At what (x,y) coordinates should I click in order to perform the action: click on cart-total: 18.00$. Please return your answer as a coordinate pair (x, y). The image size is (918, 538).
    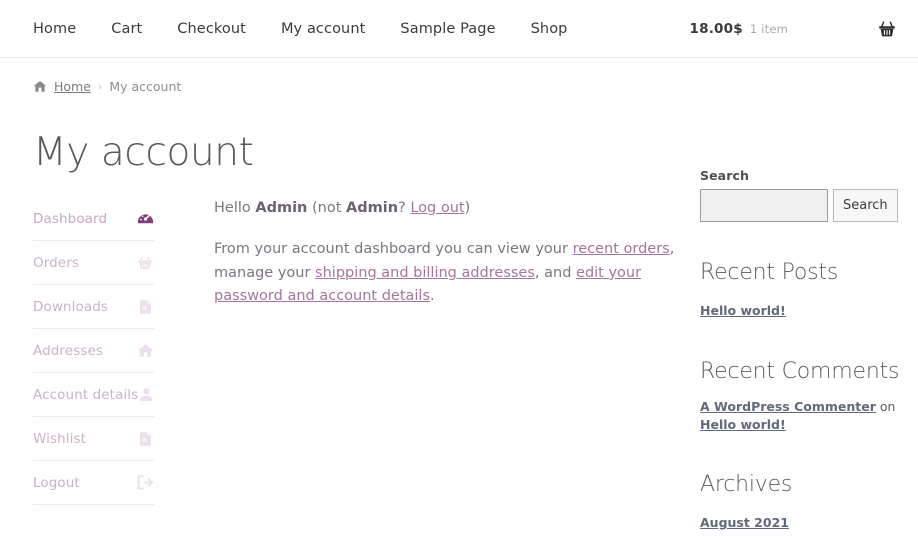
    Looking at the image, I should click on (716, 28).